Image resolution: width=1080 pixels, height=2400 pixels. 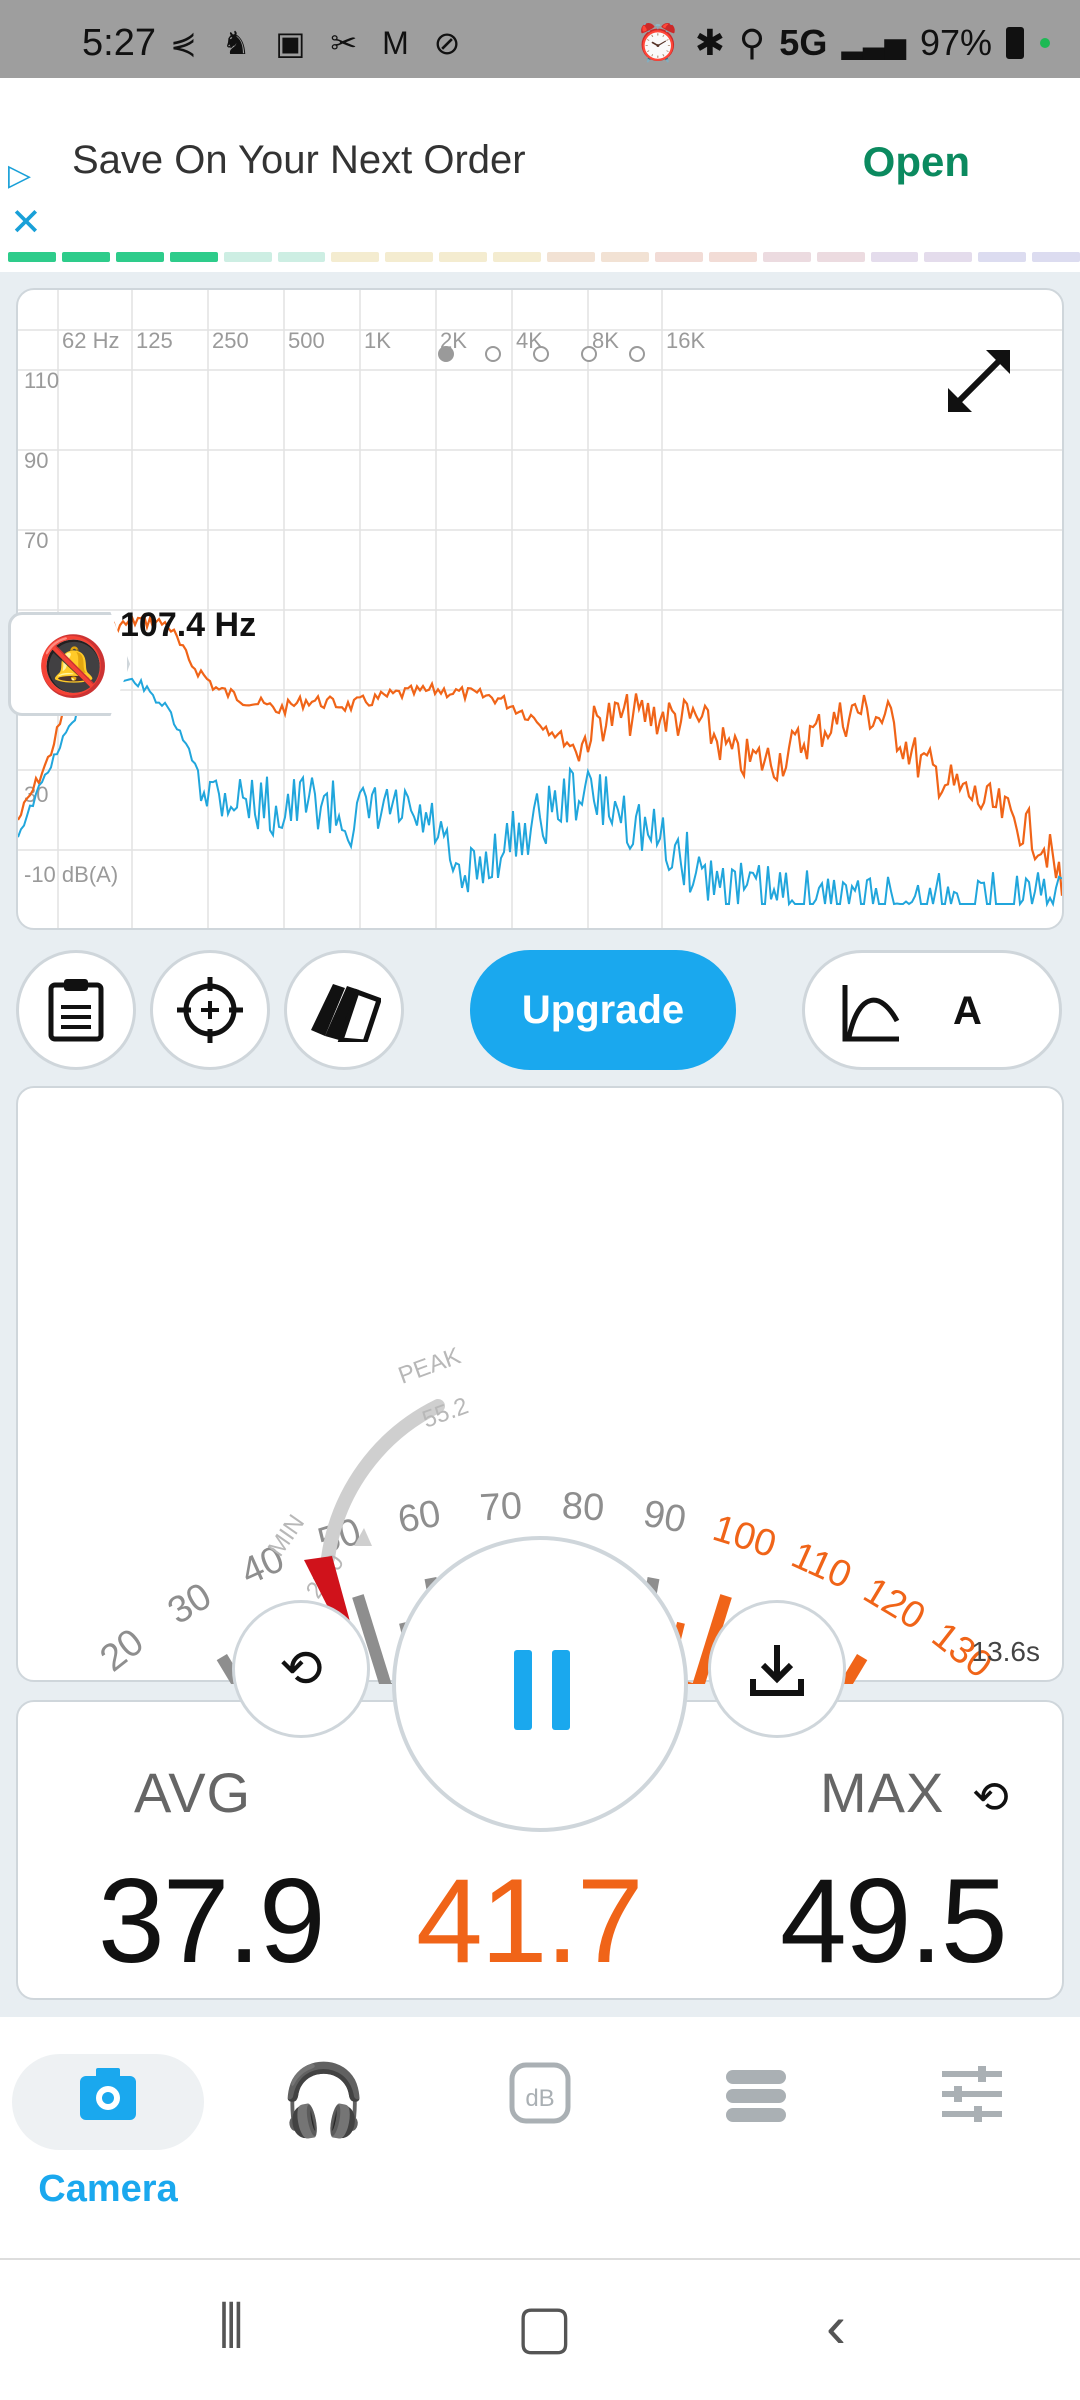 What do you see at coordinates (346, 1013) in the screenshot?
I see `cards-icon` at bounding box center [346, 1013].